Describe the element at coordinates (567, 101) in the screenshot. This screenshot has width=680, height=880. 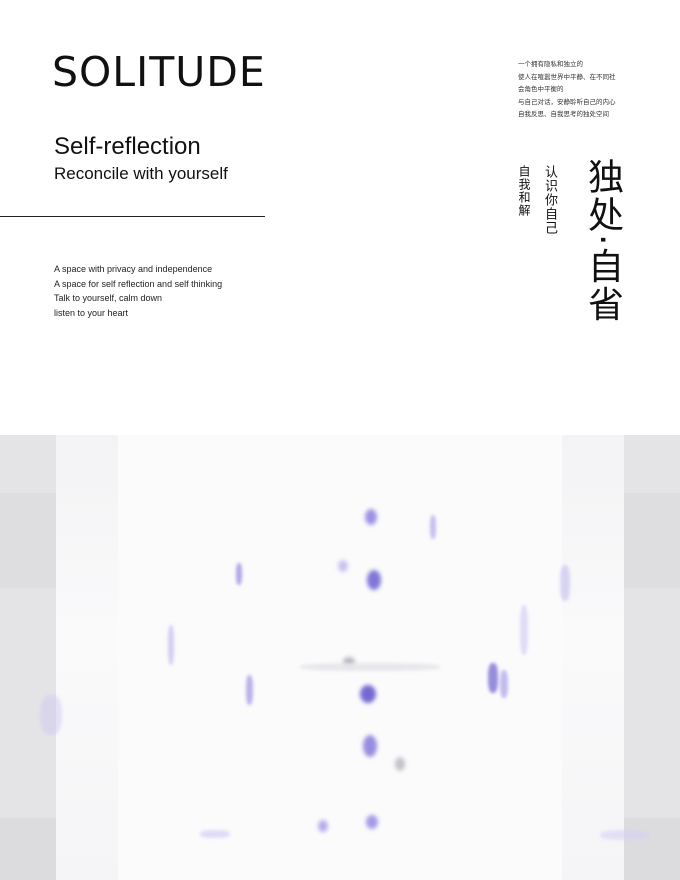
I see `chinese-paragraph-line: 与自己对话，安静聆听自己的内心` at that location.